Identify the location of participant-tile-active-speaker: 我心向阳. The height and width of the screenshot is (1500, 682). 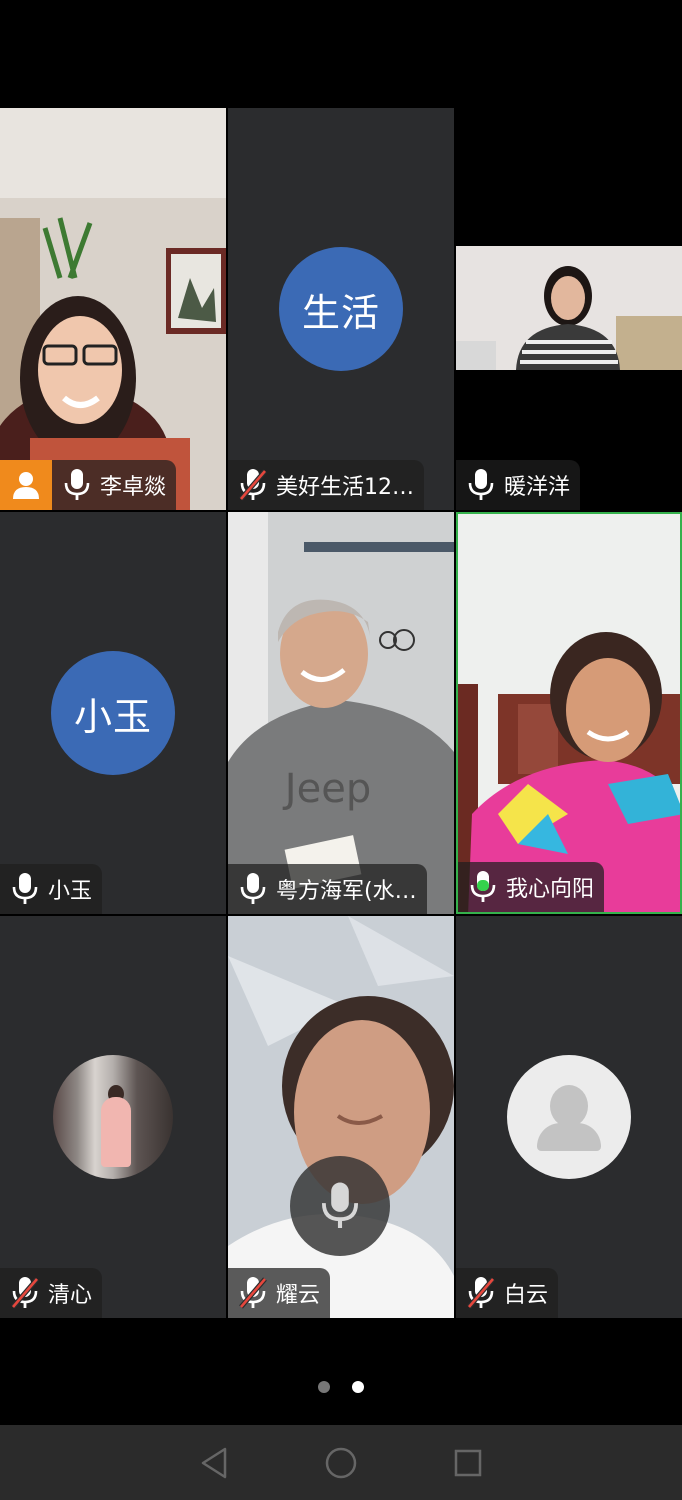
(569, 713).